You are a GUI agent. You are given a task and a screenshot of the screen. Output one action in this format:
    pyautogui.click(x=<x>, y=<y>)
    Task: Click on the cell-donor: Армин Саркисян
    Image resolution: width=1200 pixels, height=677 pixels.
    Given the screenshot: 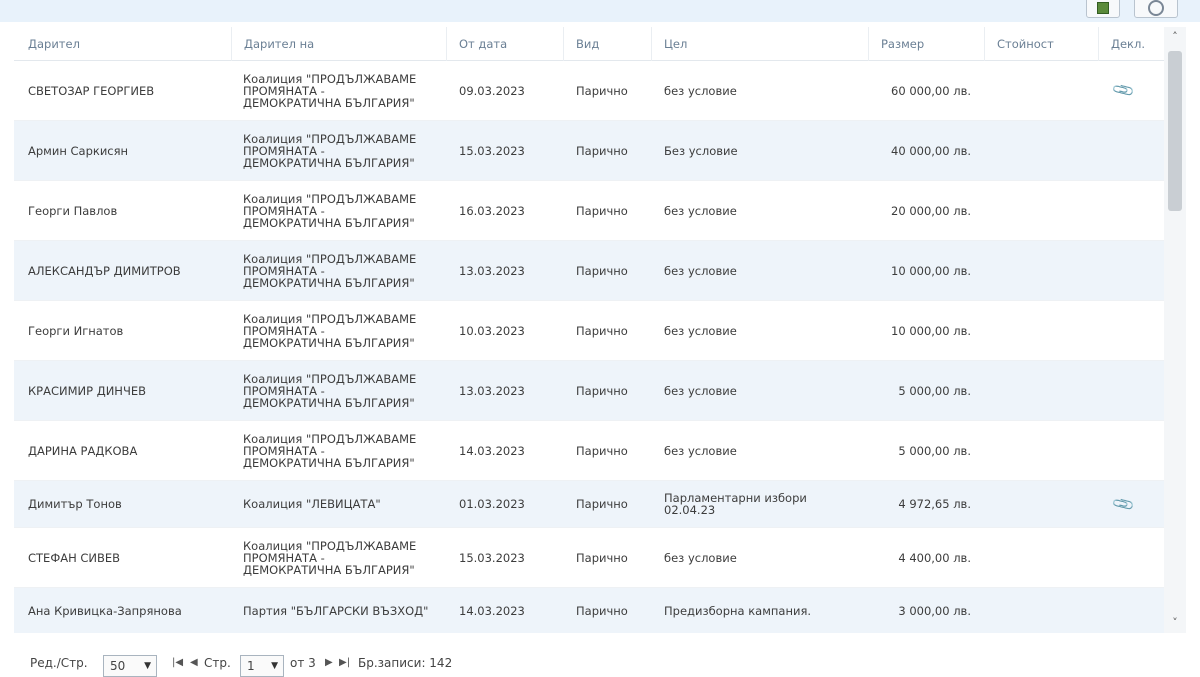 What is the action you would take?
    pyautogui.click(x=78, y=150)
    